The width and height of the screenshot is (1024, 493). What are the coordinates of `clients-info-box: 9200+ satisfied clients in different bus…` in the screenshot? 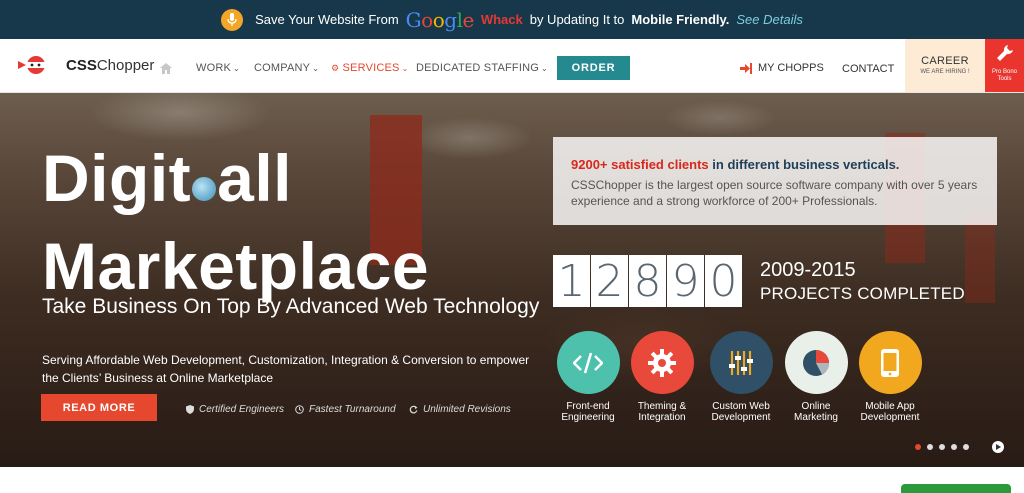 It's located at (775, 181).